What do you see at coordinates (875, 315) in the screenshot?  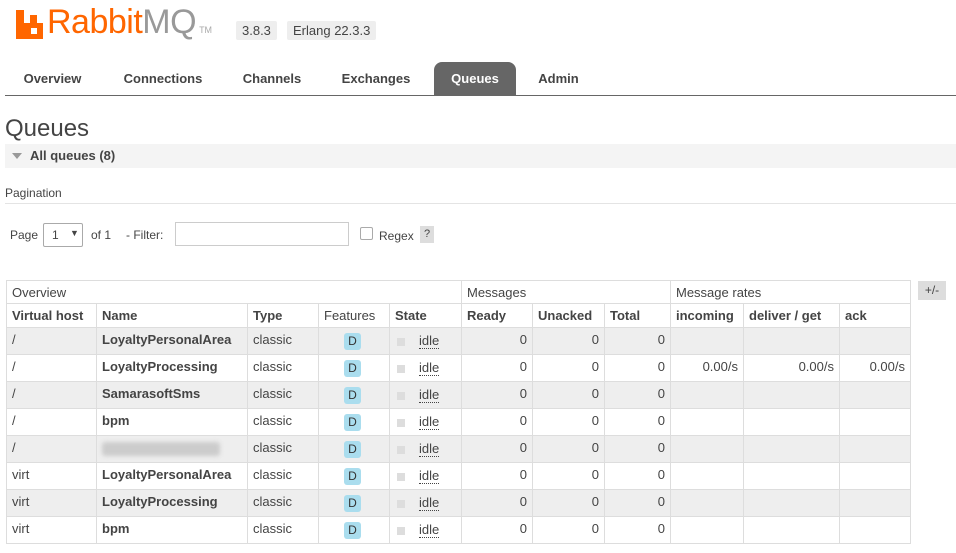 I see `col-ack: ack` at bounding box center [875, 315].